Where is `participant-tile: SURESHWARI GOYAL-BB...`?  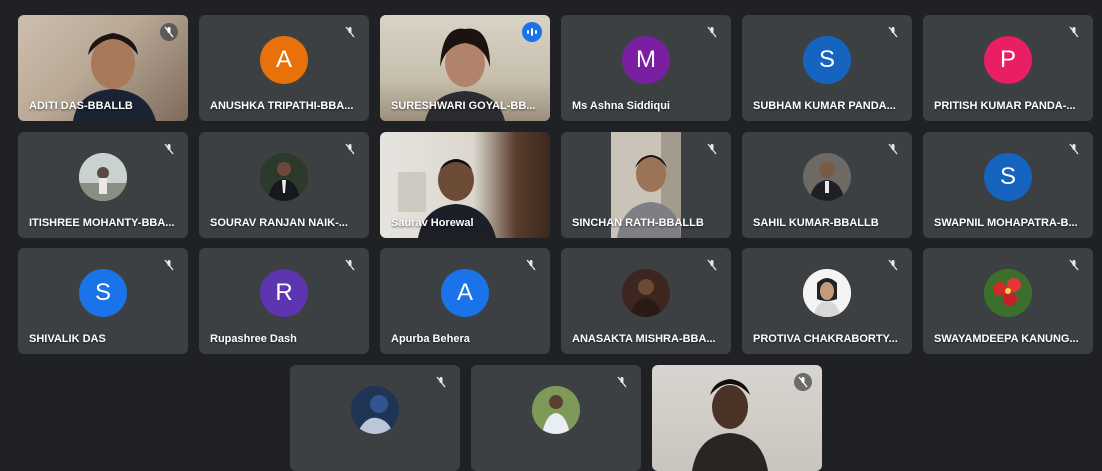
participant-tile: SURESHWARI GOYAL-BB... is located at coordinates (465, 68).